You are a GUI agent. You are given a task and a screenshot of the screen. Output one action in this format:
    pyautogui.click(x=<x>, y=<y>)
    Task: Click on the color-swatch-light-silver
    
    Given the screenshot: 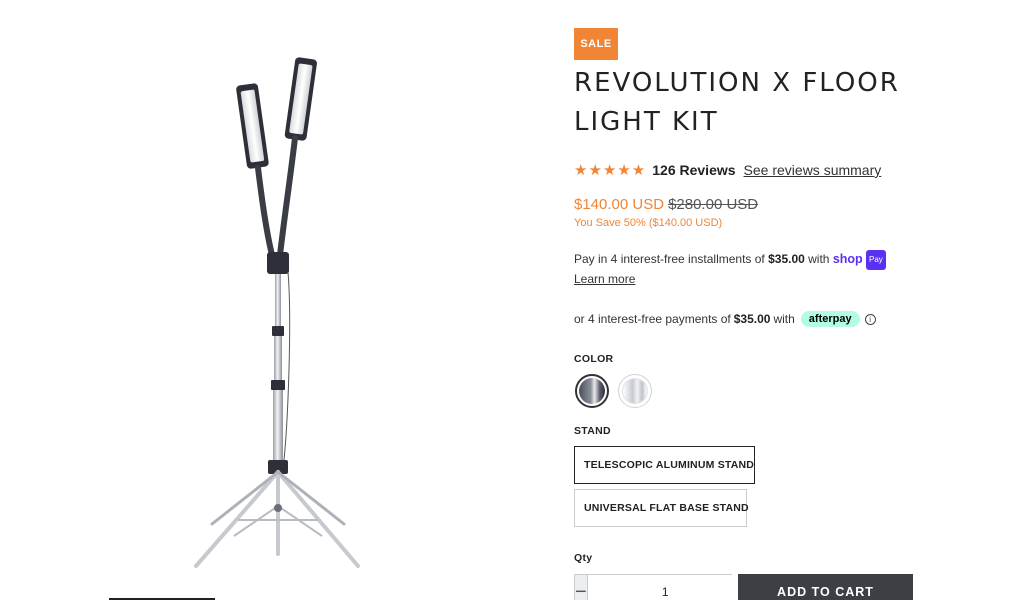 What is the action you would take?
    pyautogui.click(x=635, y=391)
    